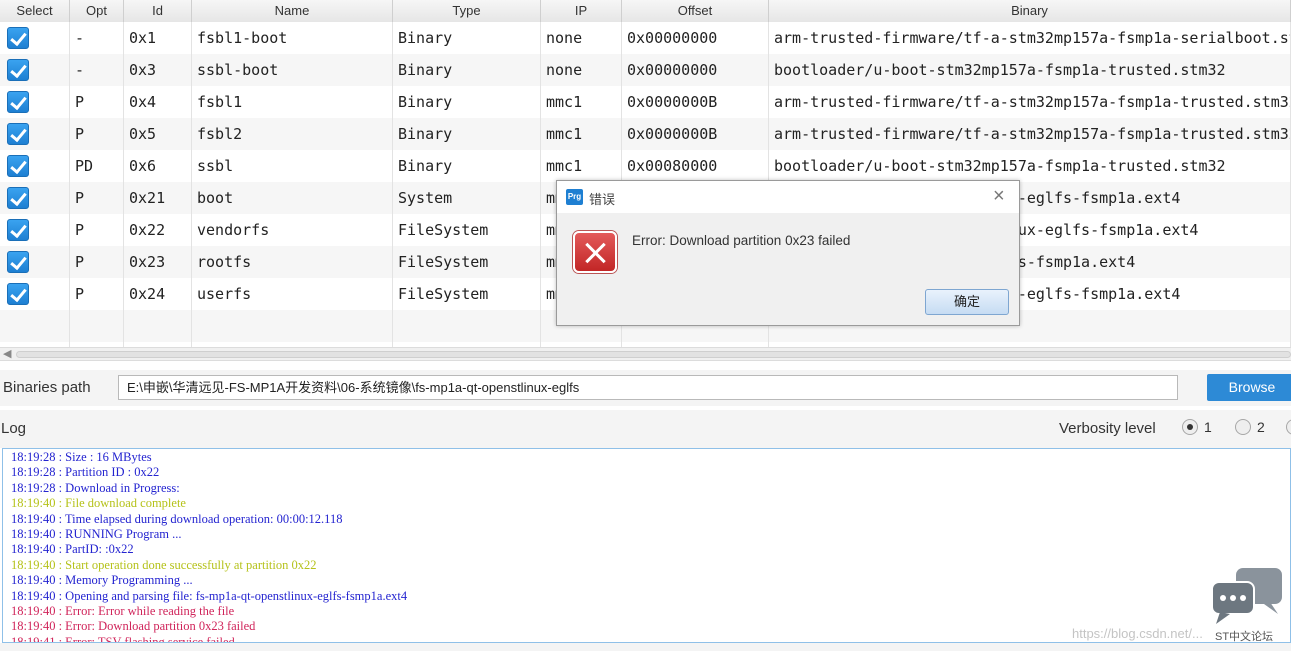 This screenshot has height=651, width=1291. What do you see at coordinates (158, 294) in the screenshot?
I see `id-cell: 0x24` at bounding box center [158, 294].